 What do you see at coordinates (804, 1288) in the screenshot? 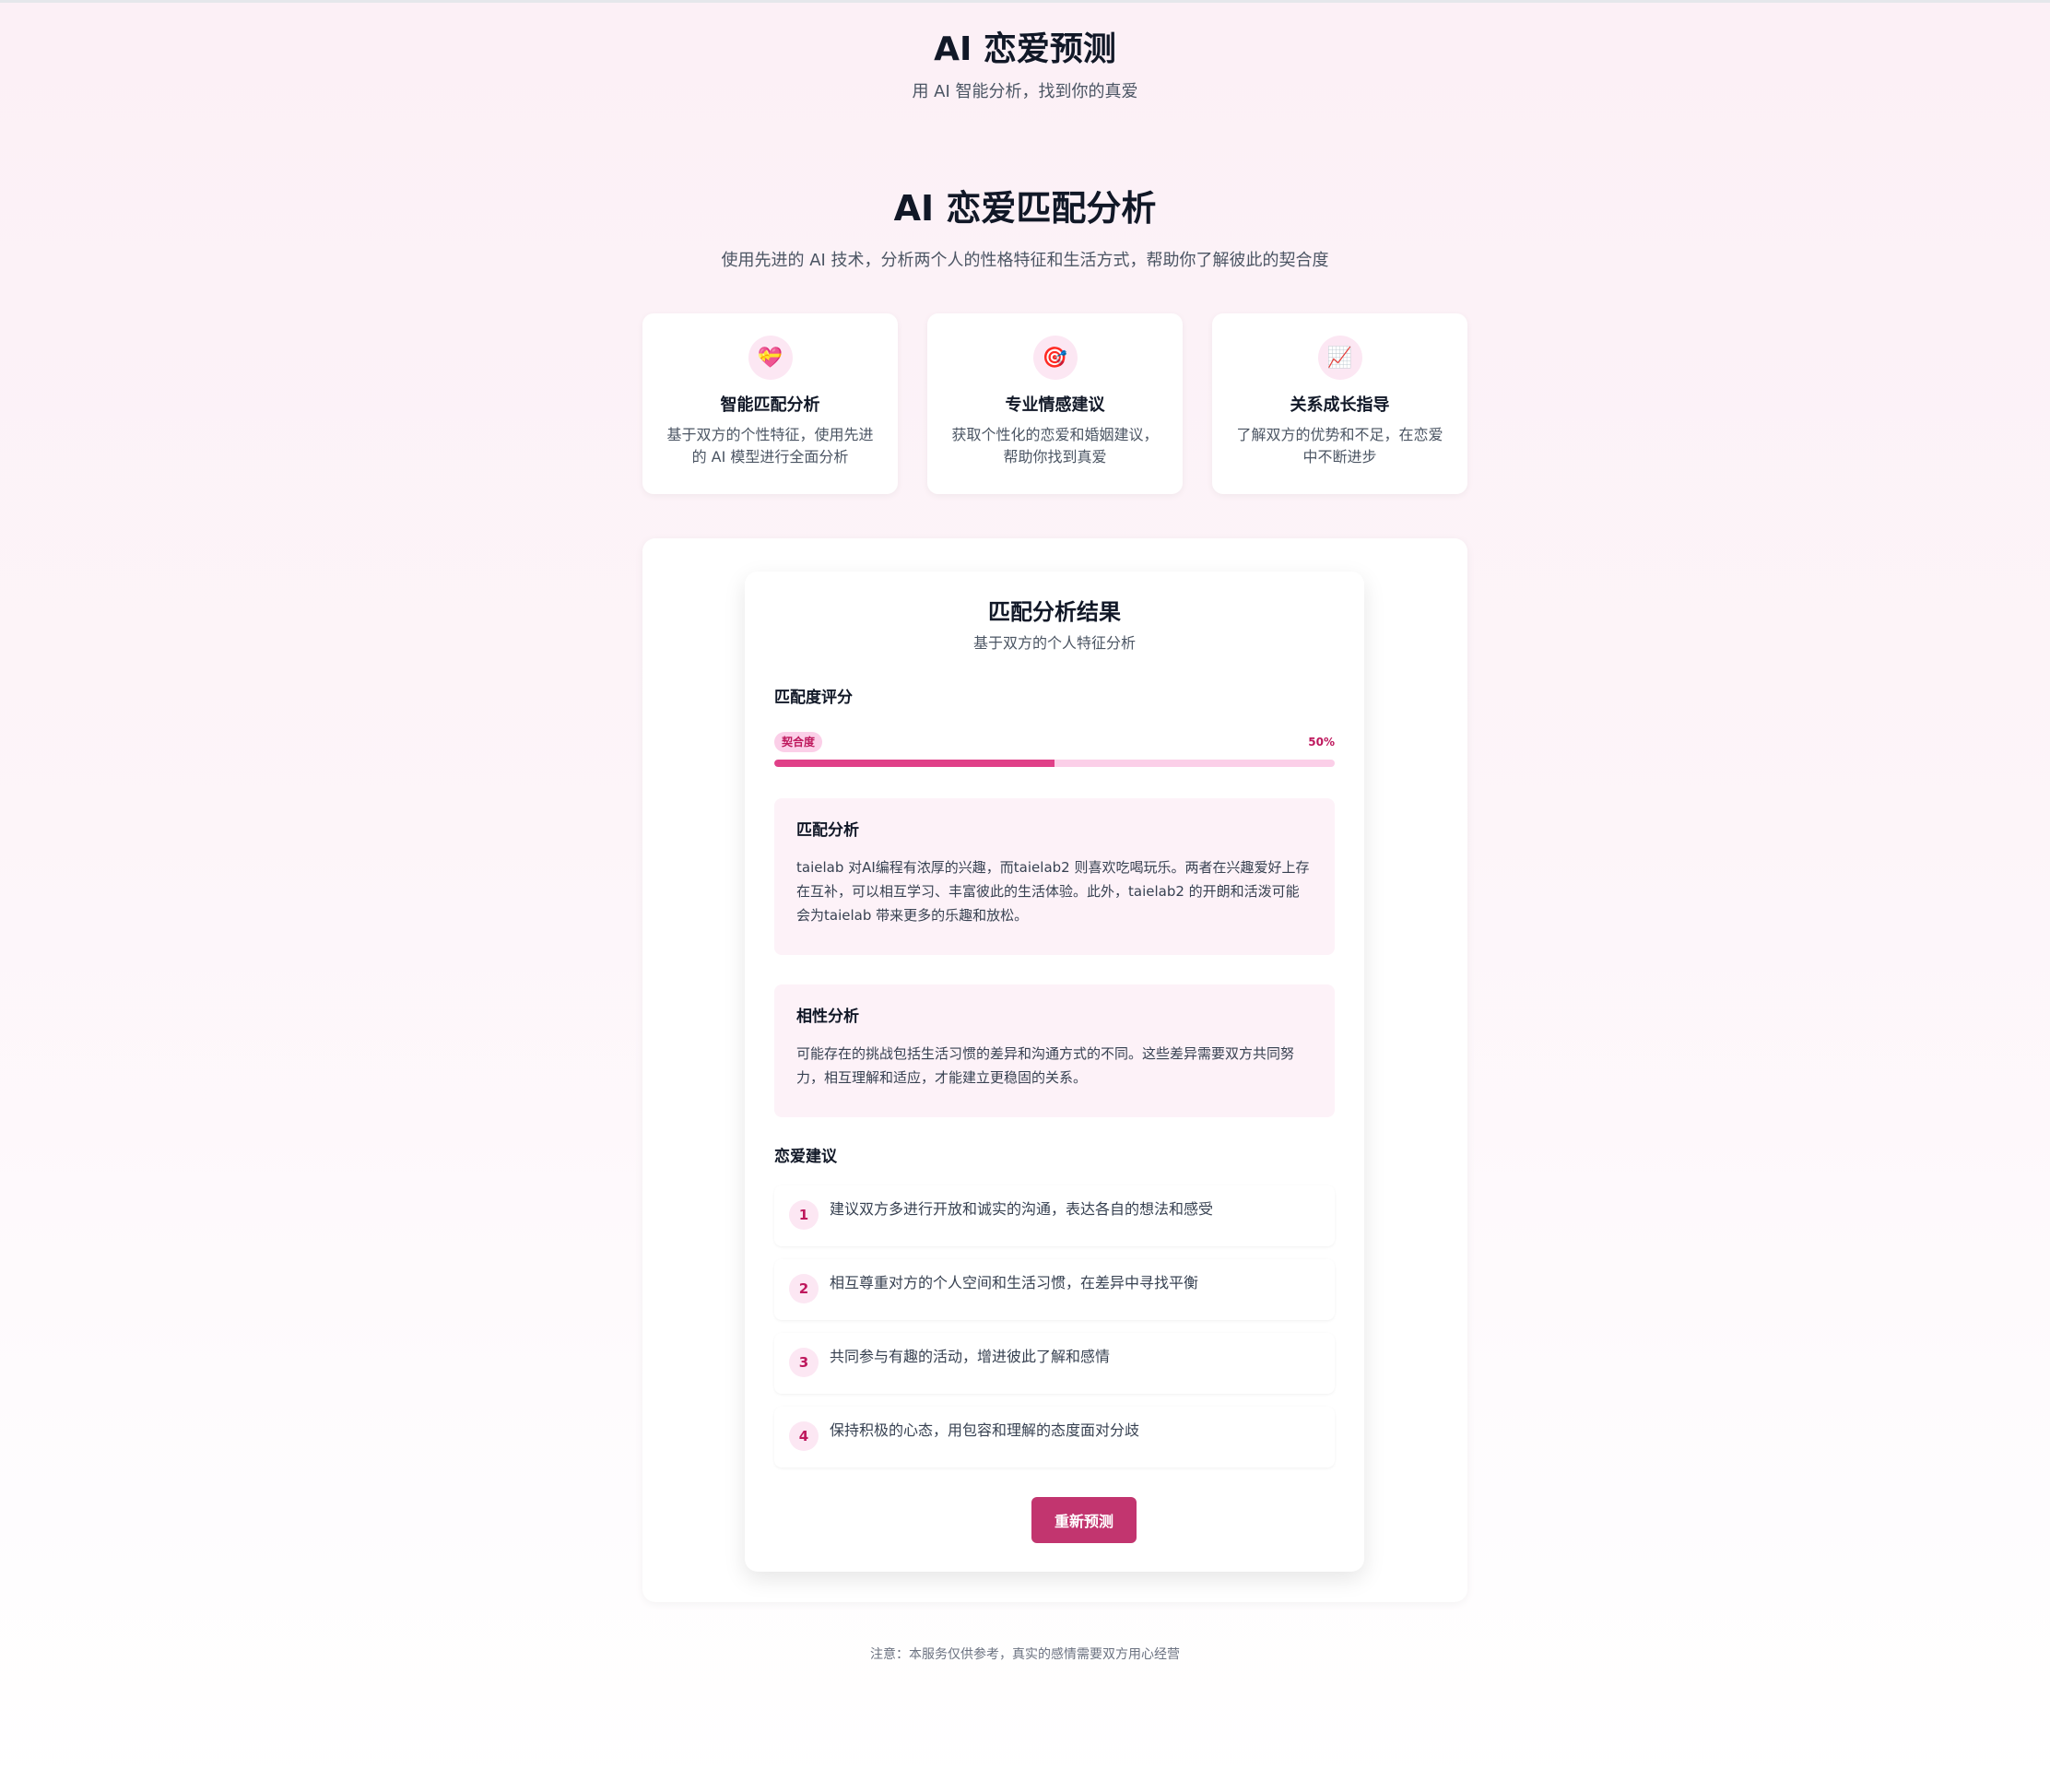
I see `advice-number: 2` at bounding box center [804, 1288].